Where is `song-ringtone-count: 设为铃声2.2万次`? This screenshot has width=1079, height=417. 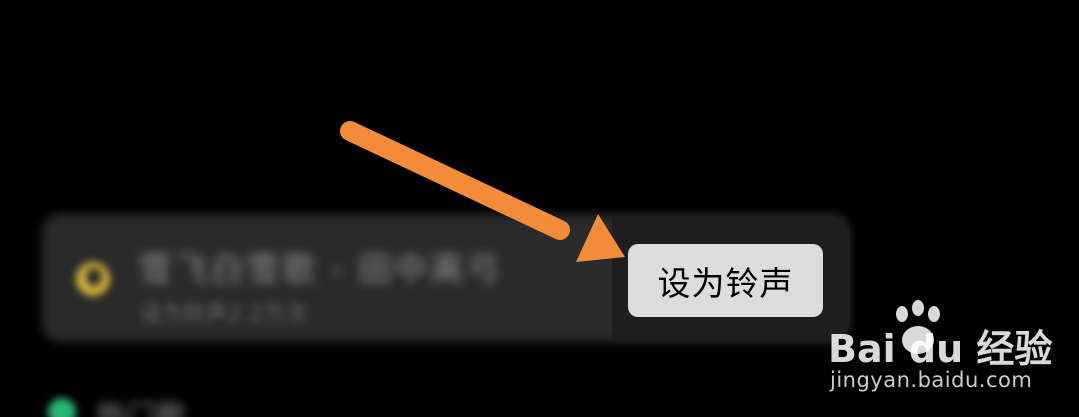
song-ringtone-count: 设为铃声2.2万次 is located at coordinates (223, 314).